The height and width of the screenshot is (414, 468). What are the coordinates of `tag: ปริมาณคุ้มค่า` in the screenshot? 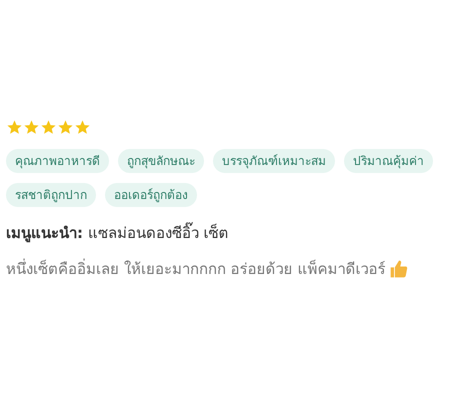 It's located at (388, 161).